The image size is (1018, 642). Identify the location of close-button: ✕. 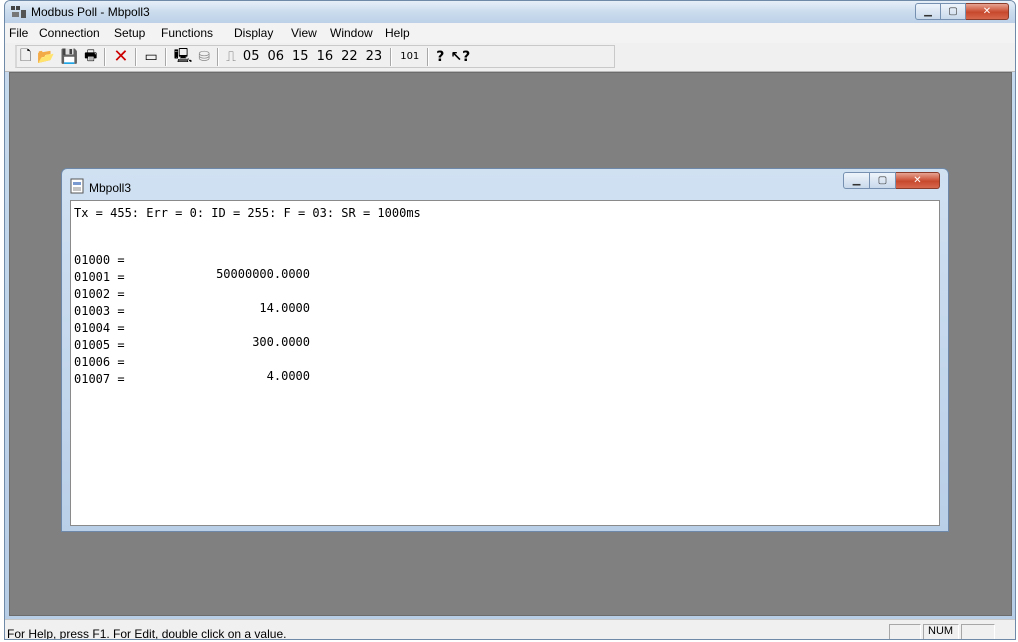
(987, 11).